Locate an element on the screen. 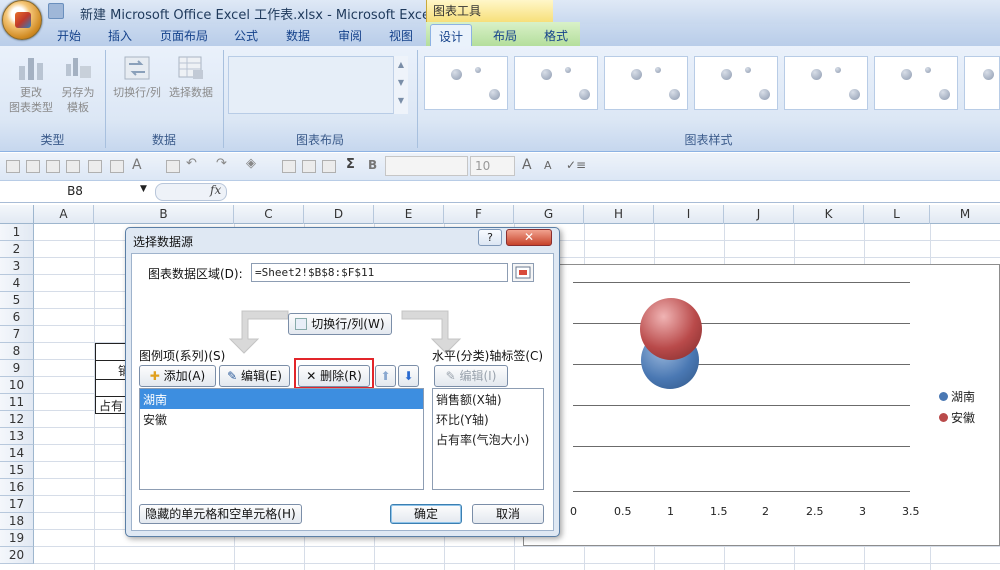 This screenshot has width=1000, height=570. tab-format: 格式 is located at coordinates (556, 35).